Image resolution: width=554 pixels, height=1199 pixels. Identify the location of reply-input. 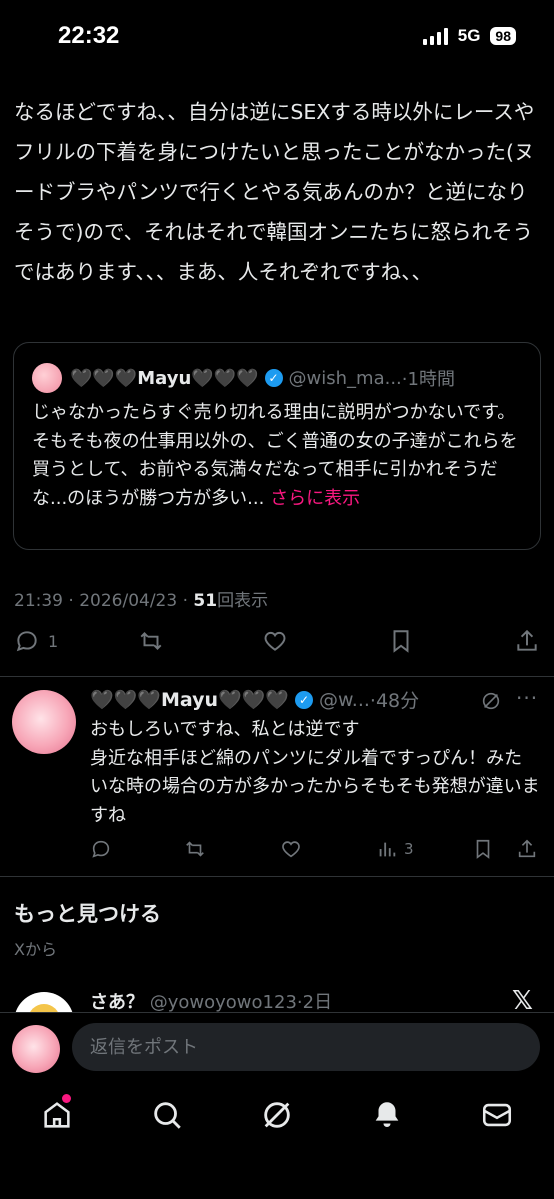
(306, 1047).